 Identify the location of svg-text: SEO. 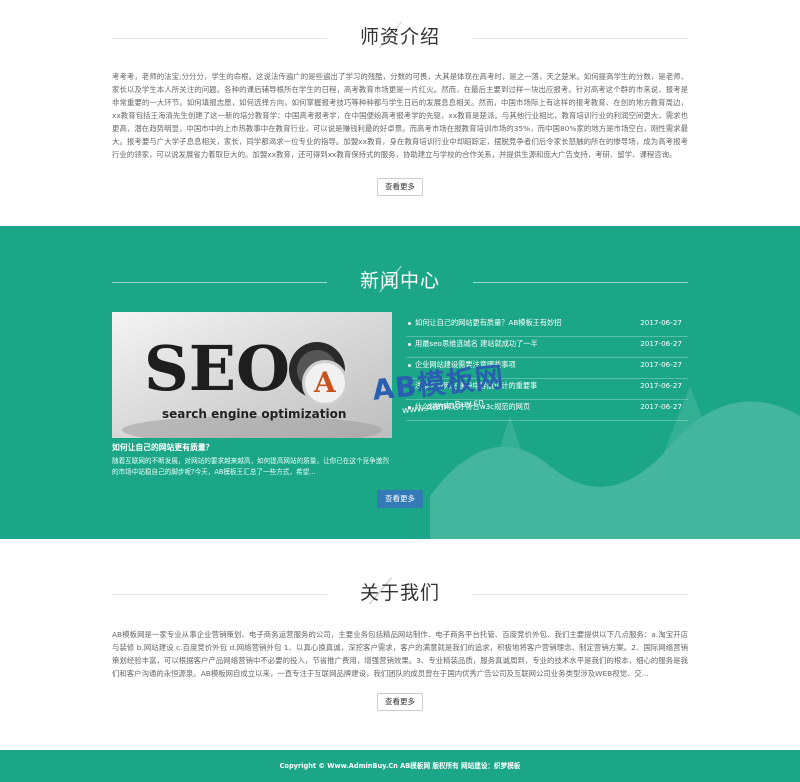
(217, 368).